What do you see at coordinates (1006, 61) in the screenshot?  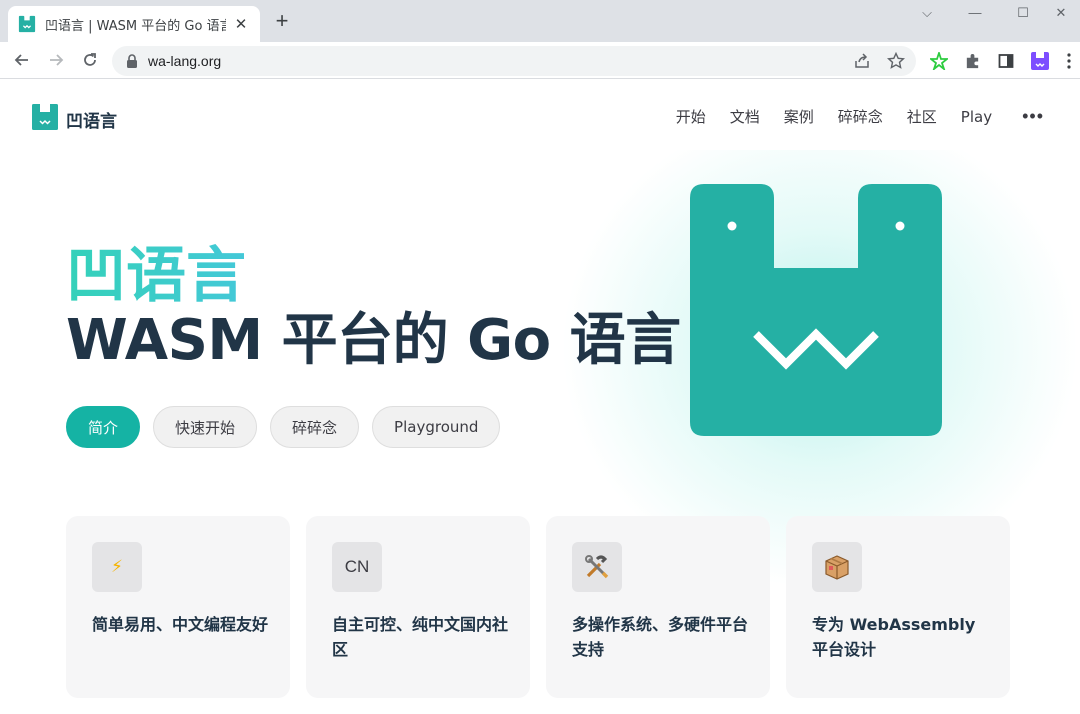 I see `side-panel-icon` at bounding box center [1006, 61].